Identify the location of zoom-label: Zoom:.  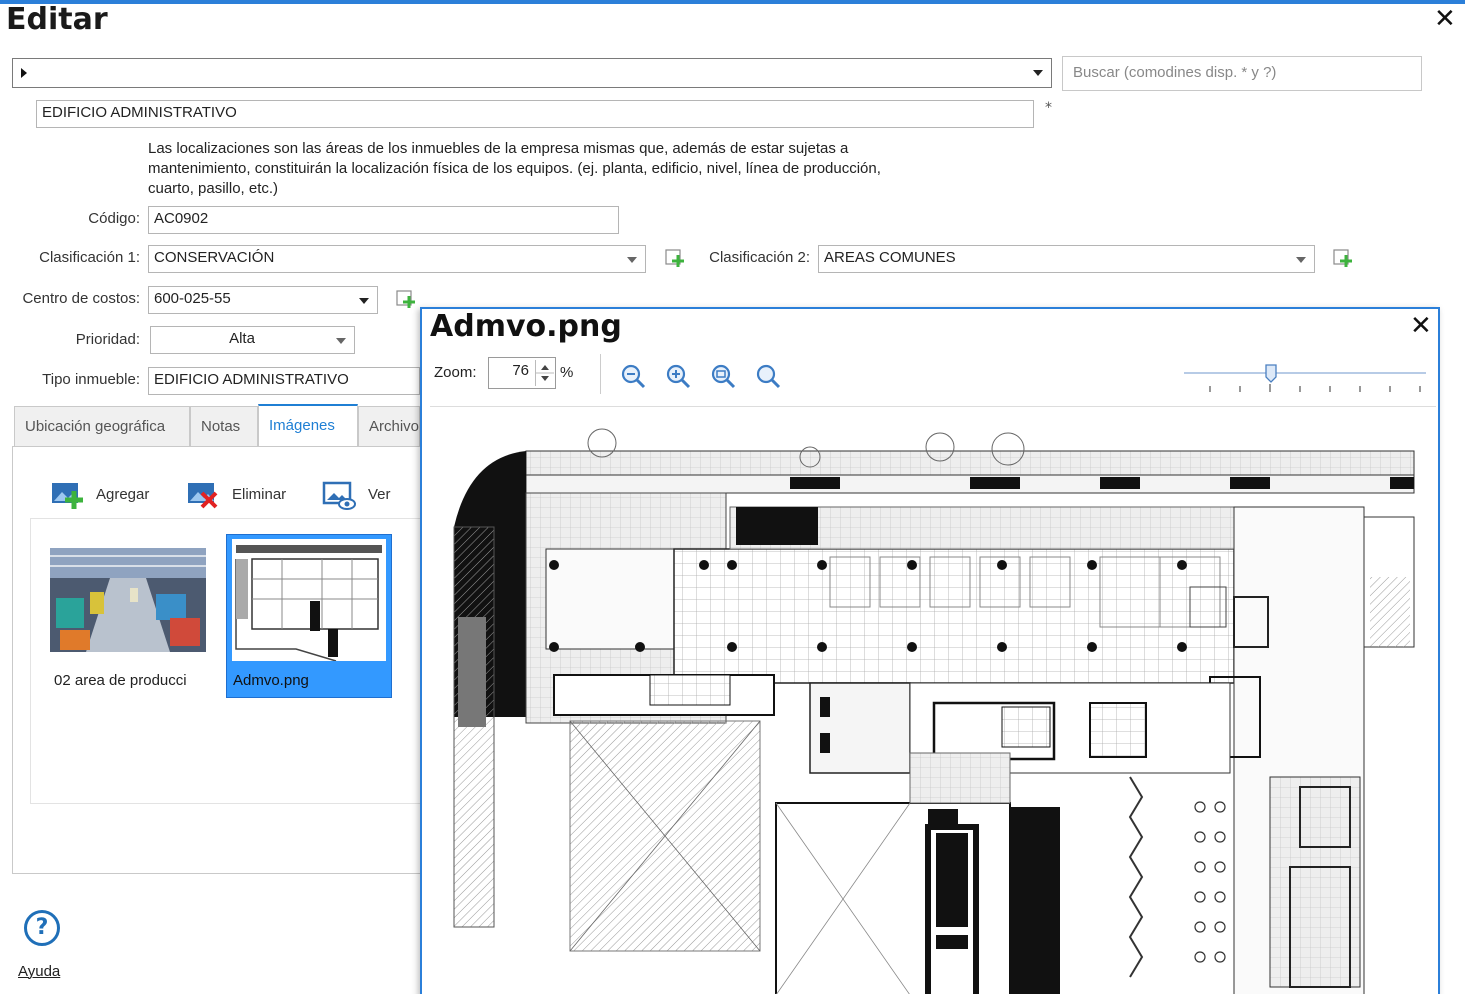
(455, 372).